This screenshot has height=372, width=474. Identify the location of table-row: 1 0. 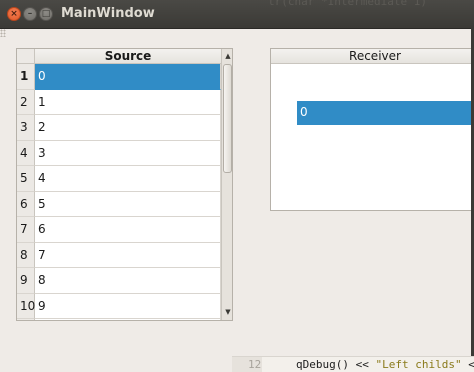
(119, 77).